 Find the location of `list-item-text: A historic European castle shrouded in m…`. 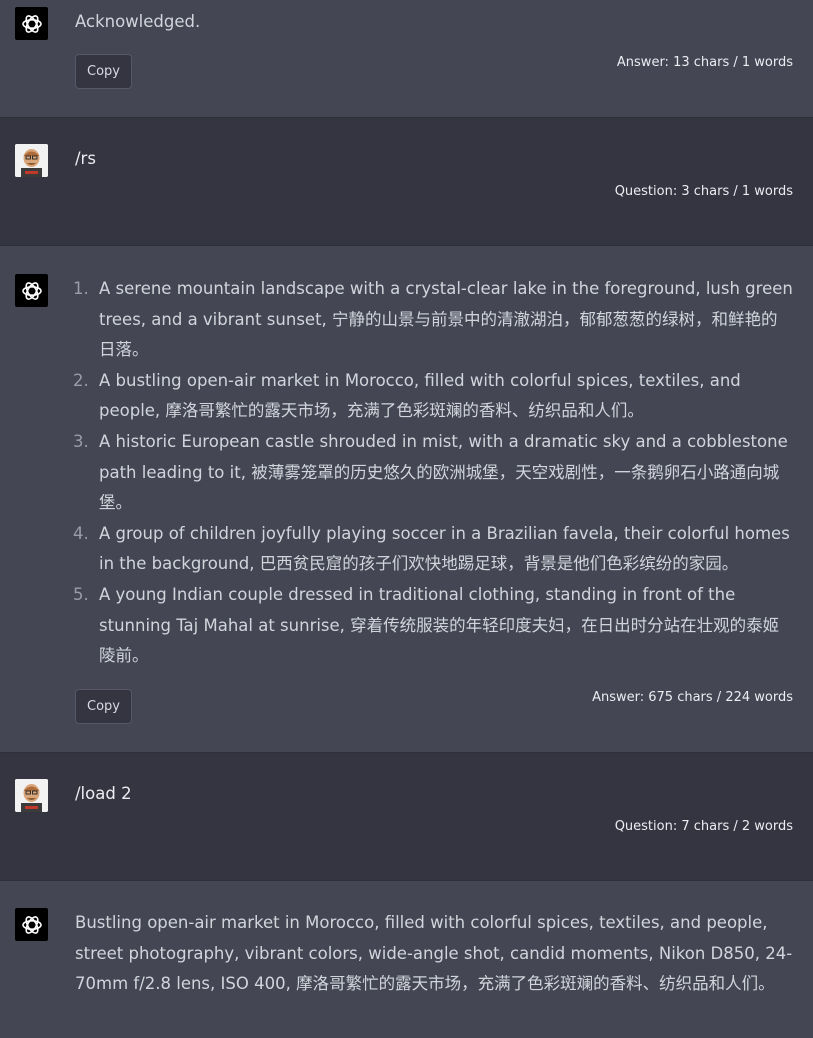

list-item-text: A historic European castle shrouded in m… is located at coordinates (443, 472).